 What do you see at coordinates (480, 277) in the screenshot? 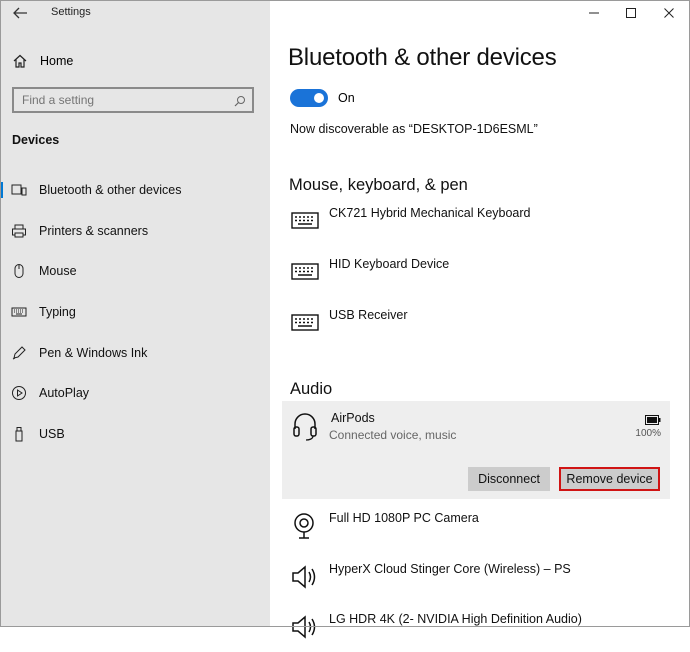
I see `device-item: HID Keyboard Device` at bounding box center [480, 277].